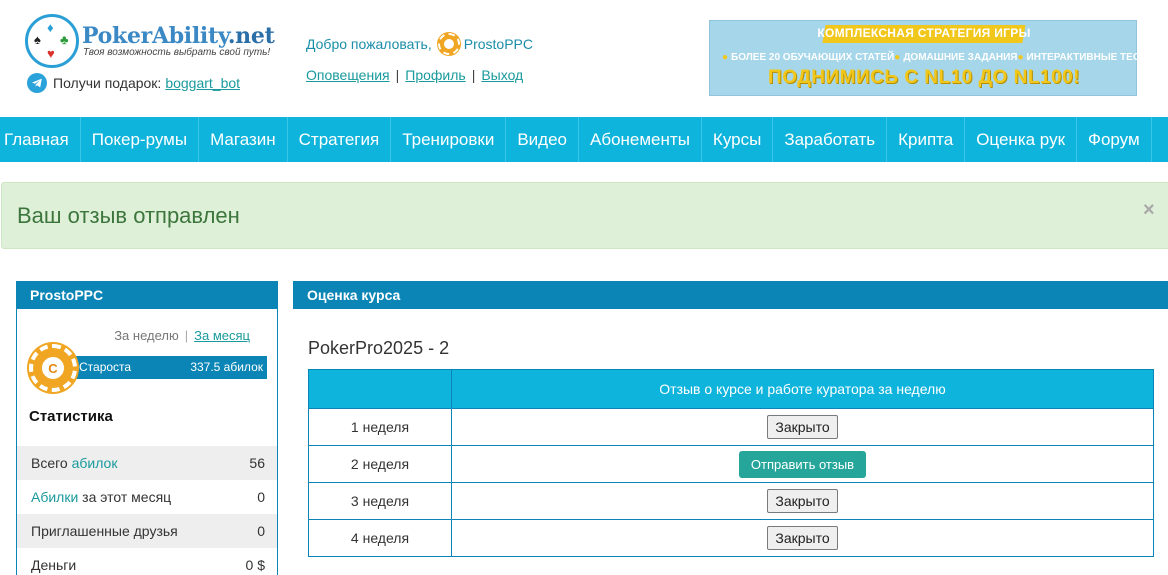 The image size is (1168, 575). Describe the element at coordinates (1114, 139) in the screenshot. I see `nav-item-forum: Форум` at that location.